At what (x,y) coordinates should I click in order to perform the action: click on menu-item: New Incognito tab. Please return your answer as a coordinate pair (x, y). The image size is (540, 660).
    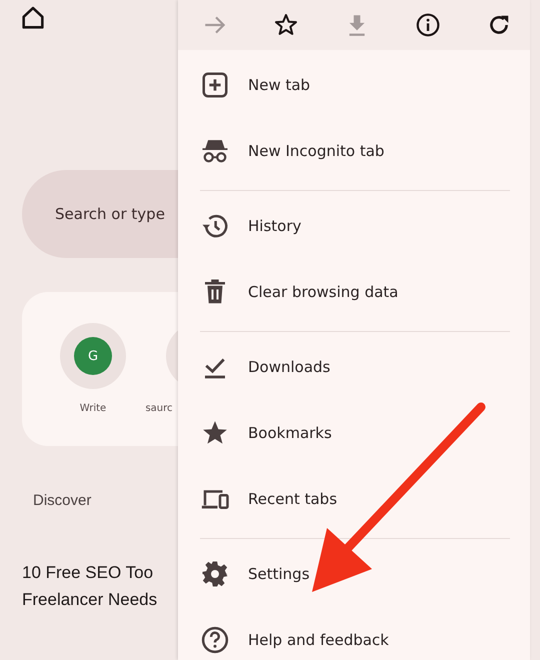
    Looking at the image, I should click on (354, 151).